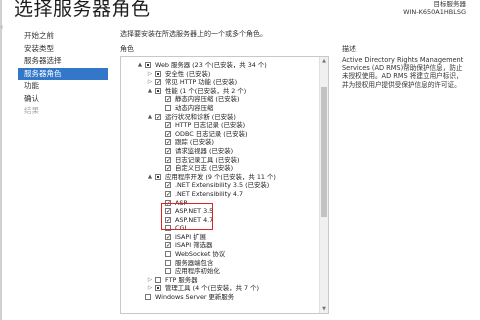  I want to click on page-title: 选择服务器角色, so click(82, 10).